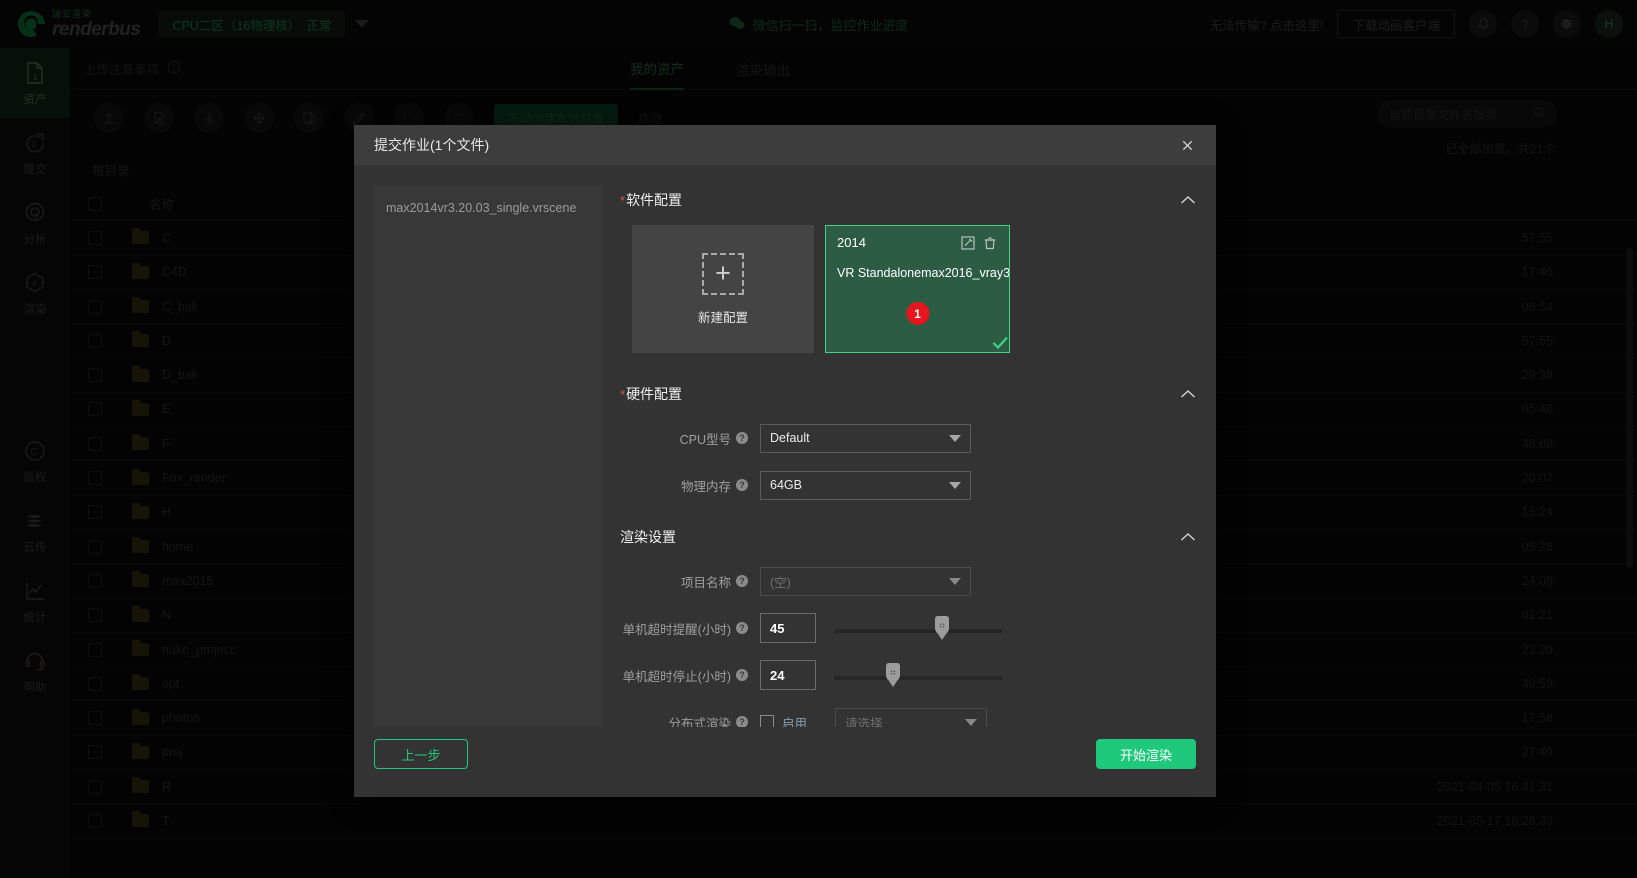 This screenshot has height=878, width=1637. Describe the element at coordinates (851, 242) in the screenshot. I see `config-card-version: 2014` at that location.